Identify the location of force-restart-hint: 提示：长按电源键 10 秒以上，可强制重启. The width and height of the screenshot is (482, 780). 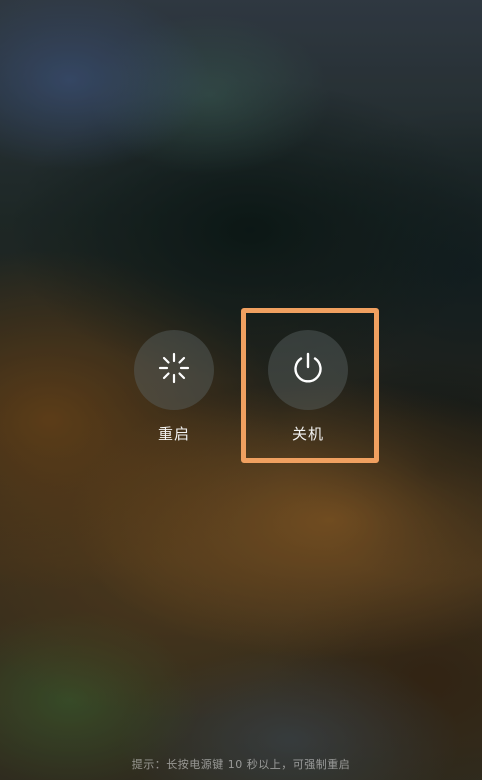
(241, 764).